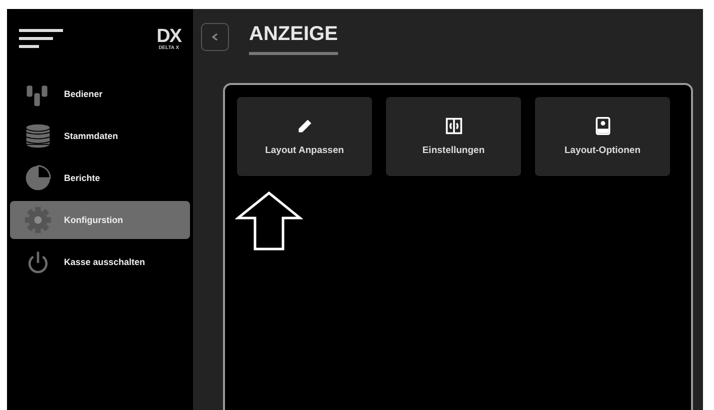 Image resolution: width=714 pixels, height=410 pixels. What do you see at coordinates (453, 136) in the screenshot?
I see `option-tile: Einstellungen` at bounding box center [453, 136].